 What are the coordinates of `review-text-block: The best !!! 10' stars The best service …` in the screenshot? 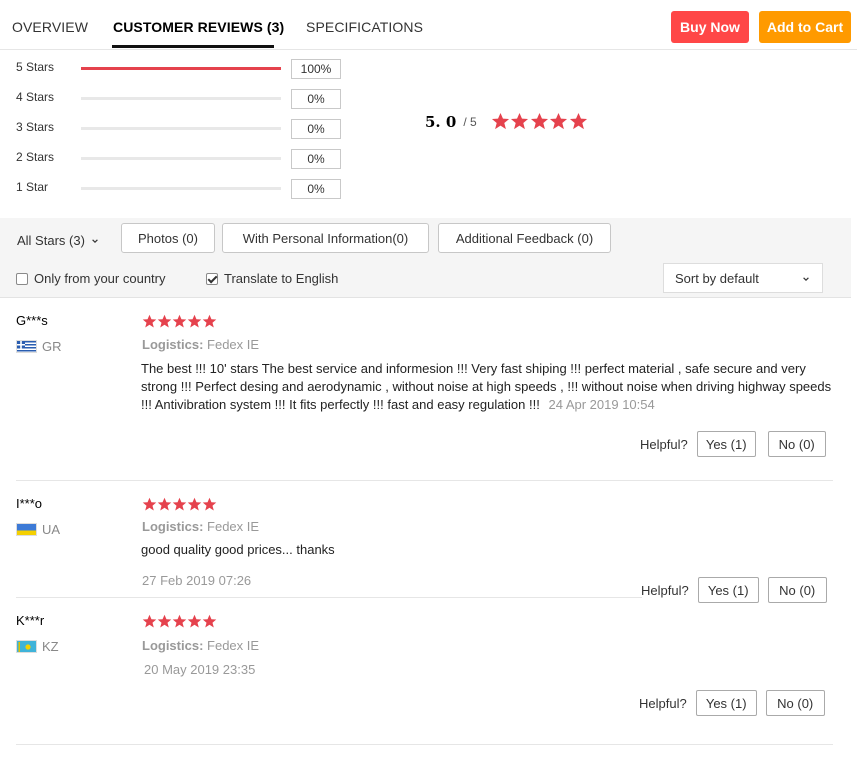 It's located at (491, 387).